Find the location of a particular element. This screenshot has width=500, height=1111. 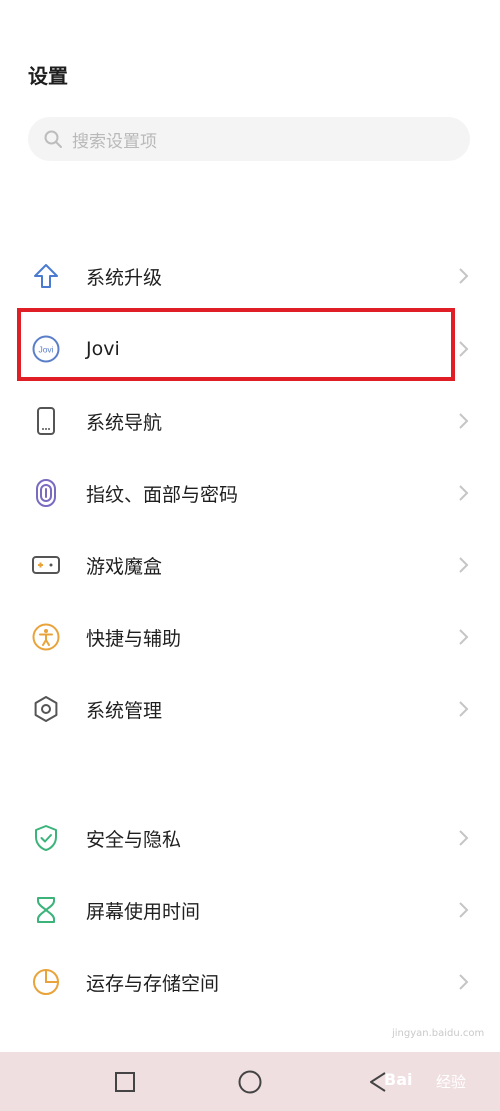

menu-item-label: 指纹、面部与密码 is located at coordinates (162, 494).